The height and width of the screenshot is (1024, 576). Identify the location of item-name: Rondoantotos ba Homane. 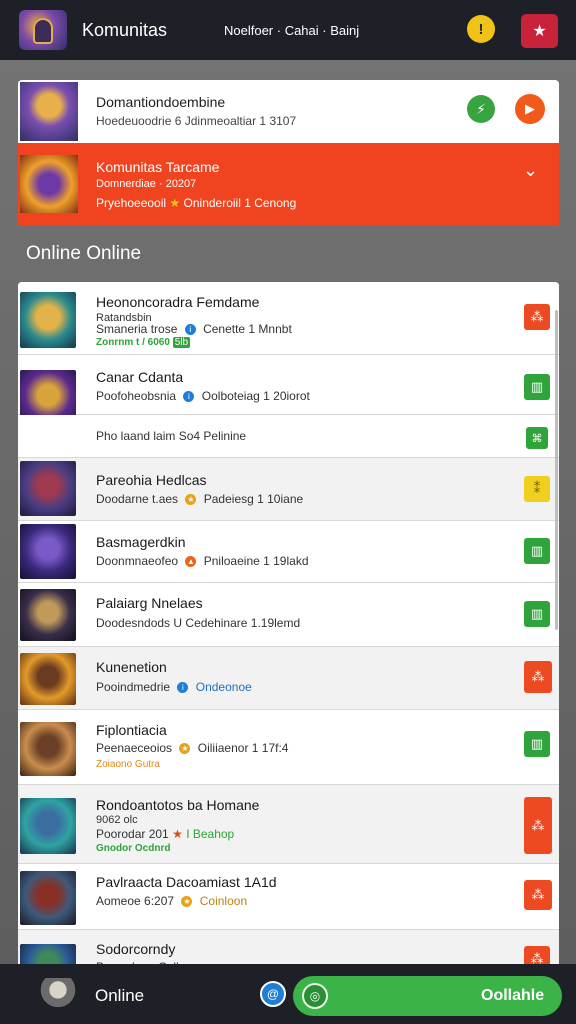
(178, 805).